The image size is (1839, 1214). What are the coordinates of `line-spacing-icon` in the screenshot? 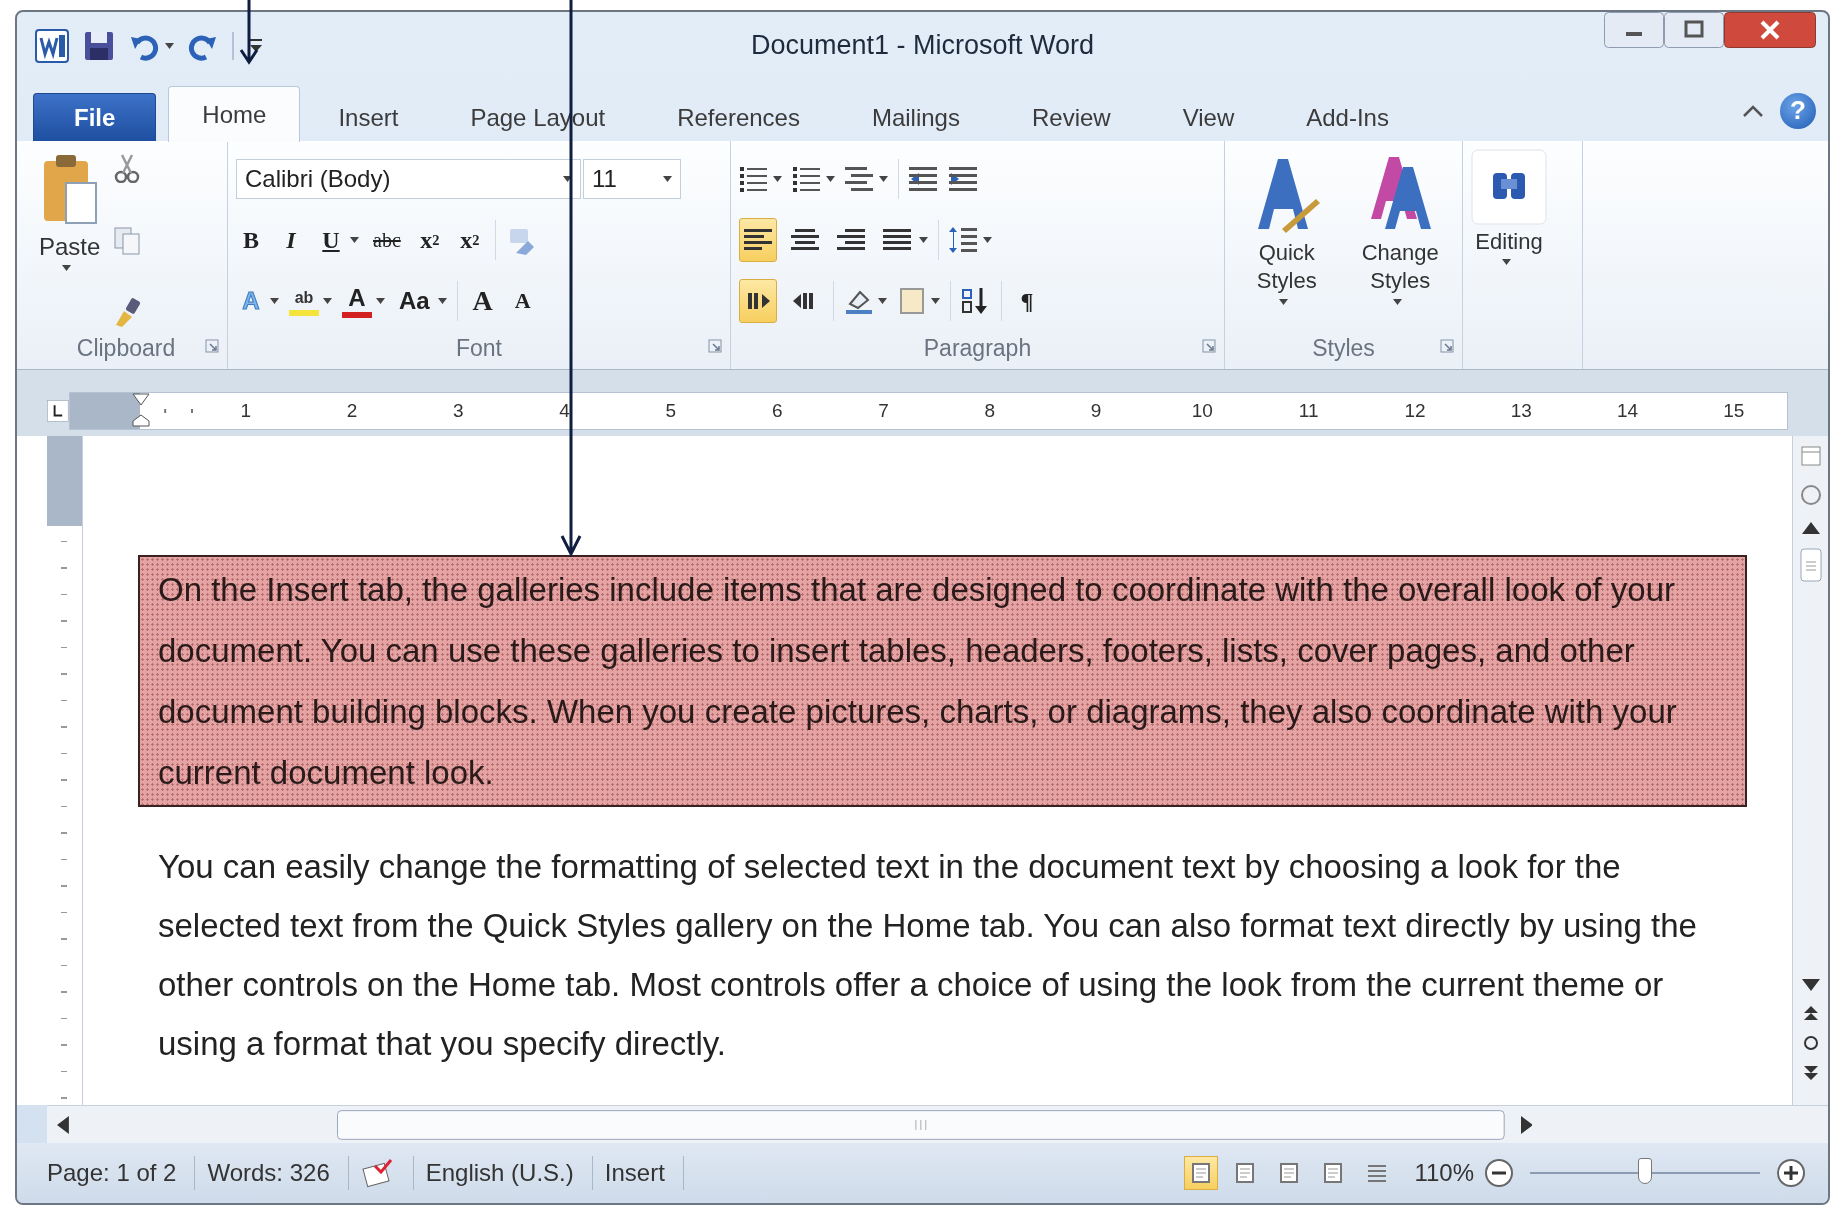 It's located at (964, 240).